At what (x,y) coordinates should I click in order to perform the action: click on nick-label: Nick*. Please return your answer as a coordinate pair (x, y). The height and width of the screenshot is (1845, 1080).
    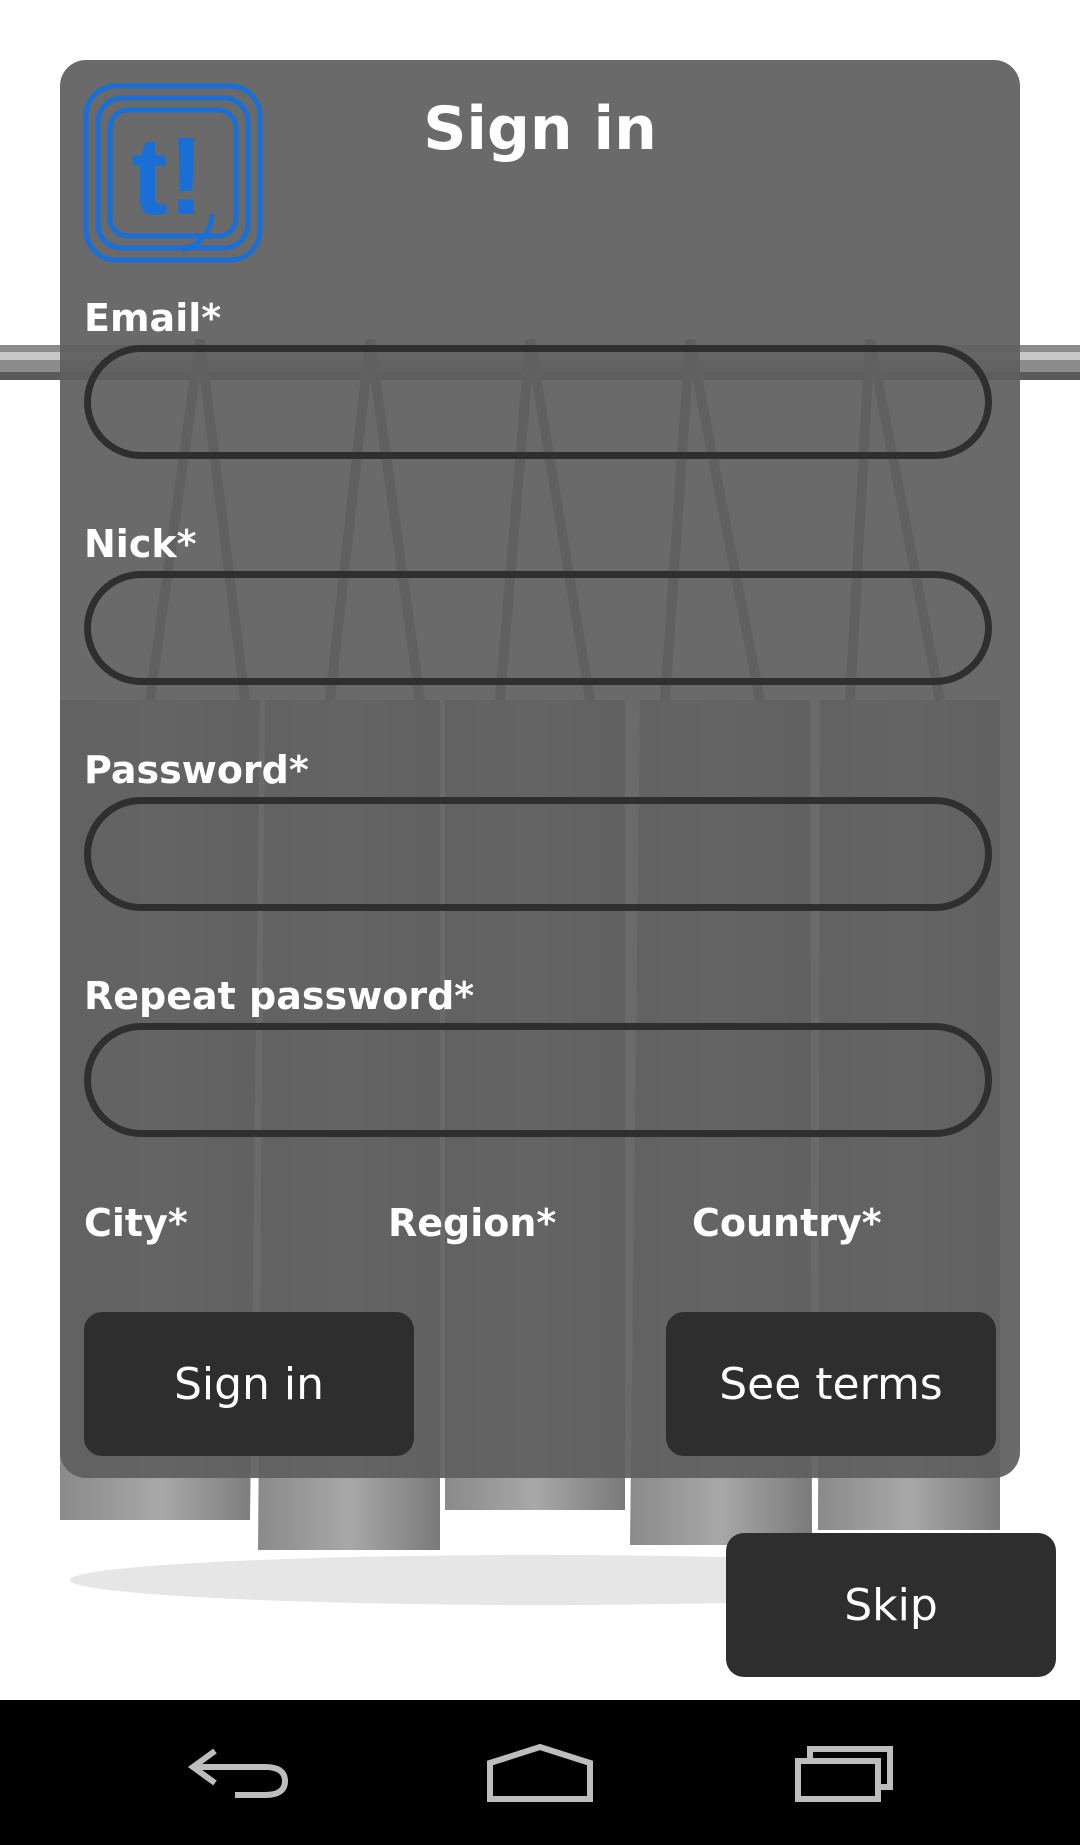
    Looking at the image, I should click on (140, 544).